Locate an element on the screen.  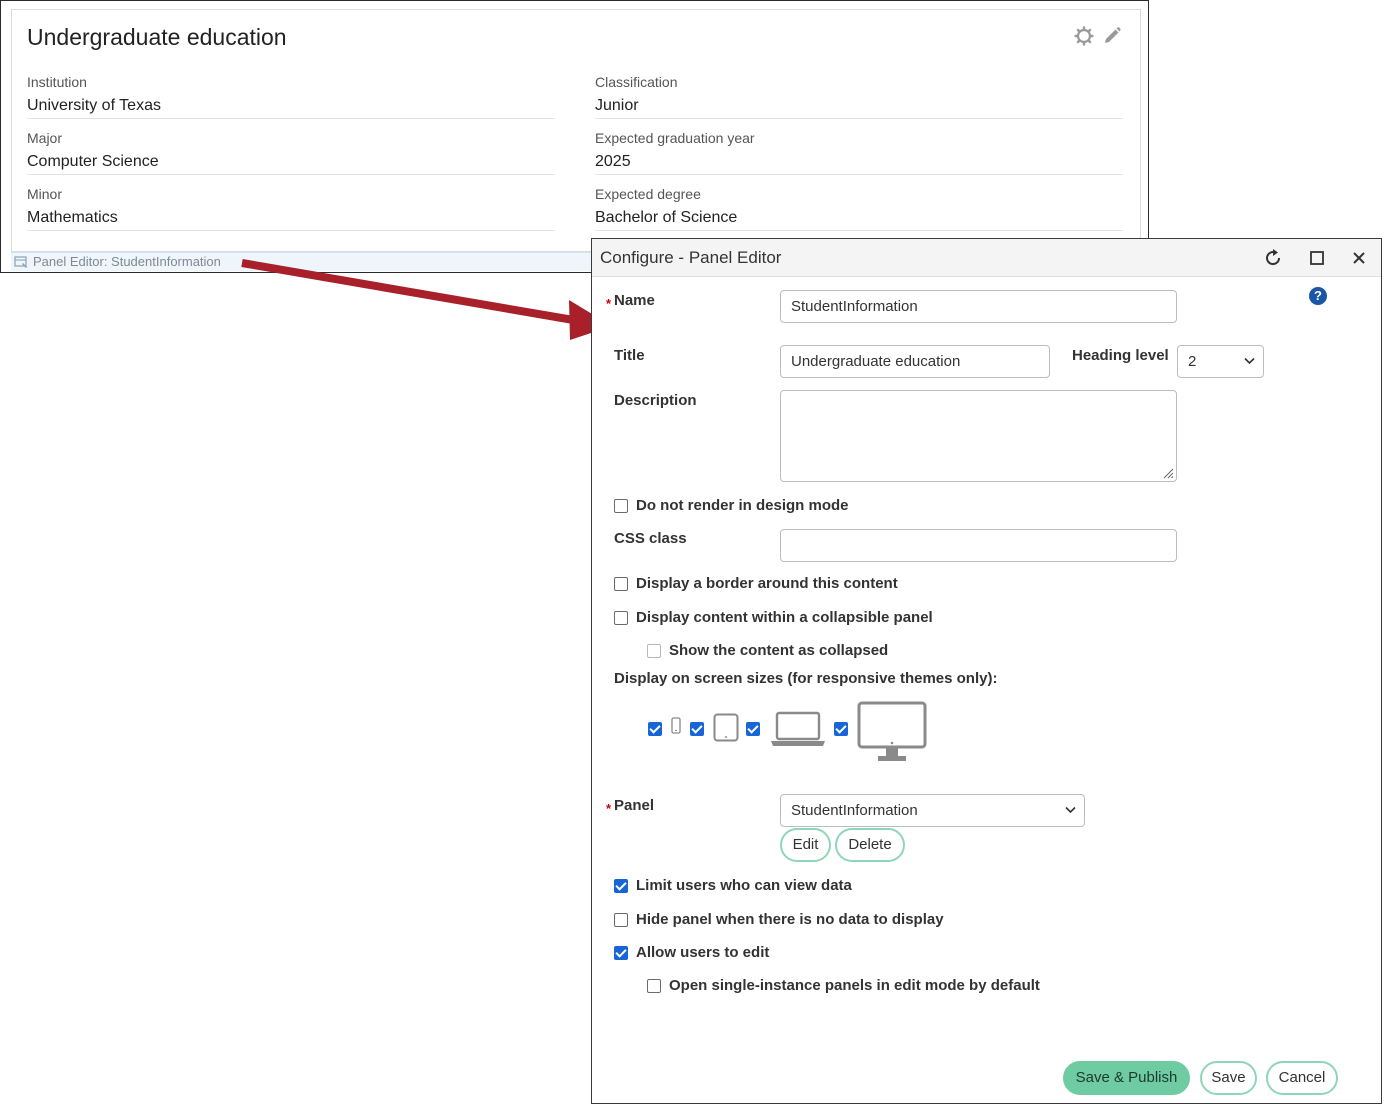
border-option: Display a border around this content is located at coordinates (756, 583).